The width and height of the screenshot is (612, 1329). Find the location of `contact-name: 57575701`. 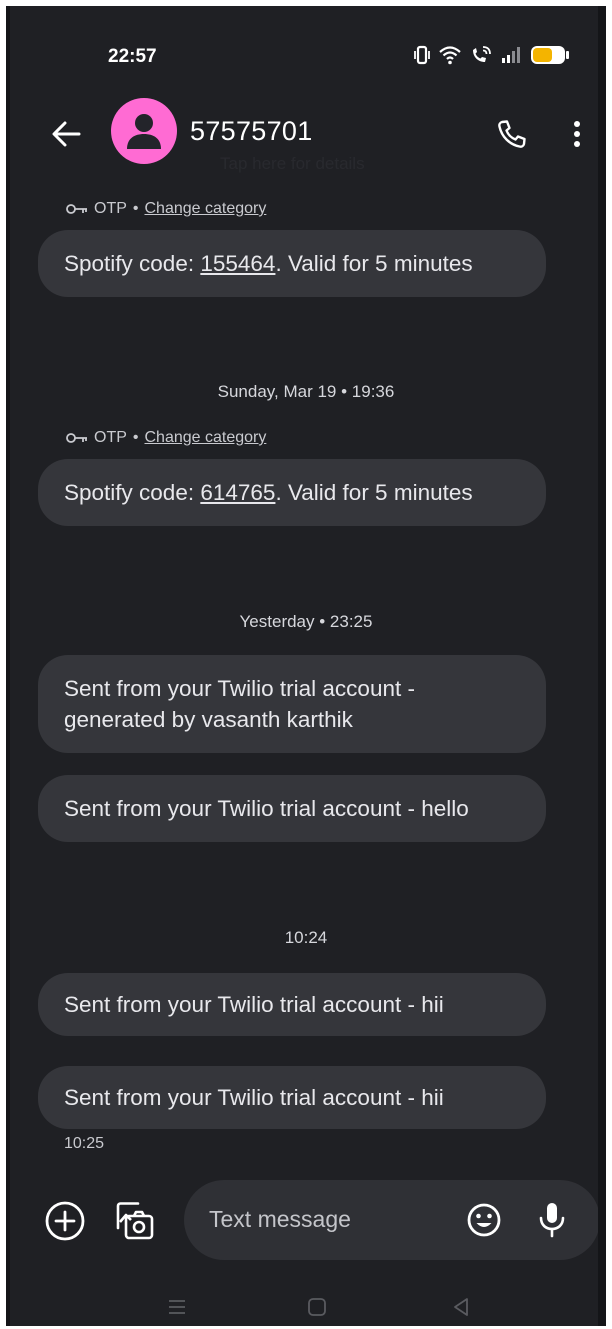

contact-name: 57575701 is located at coordinates (251, 131).